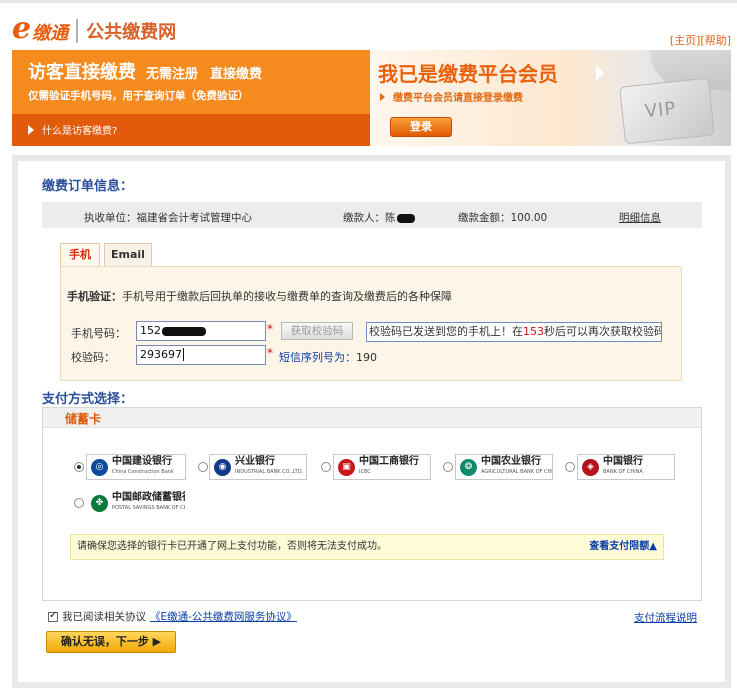  I want to click on help-link: [帮助], so click(715, 40).